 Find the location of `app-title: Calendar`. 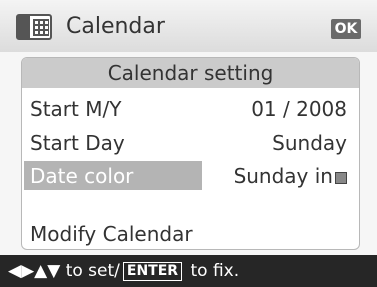

app-title: Calendar is located at coordinates (115, 26).